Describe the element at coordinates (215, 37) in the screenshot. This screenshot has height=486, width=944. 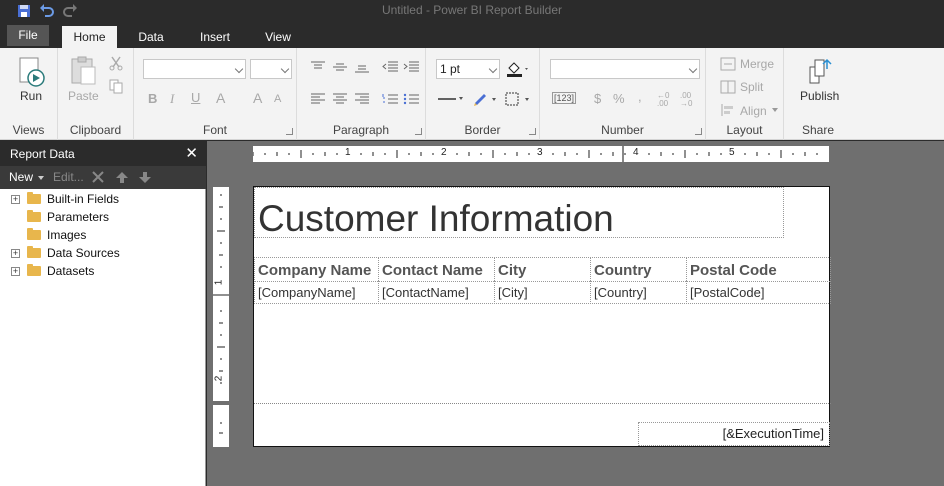
I see `tab-insert: Insert` at that location.